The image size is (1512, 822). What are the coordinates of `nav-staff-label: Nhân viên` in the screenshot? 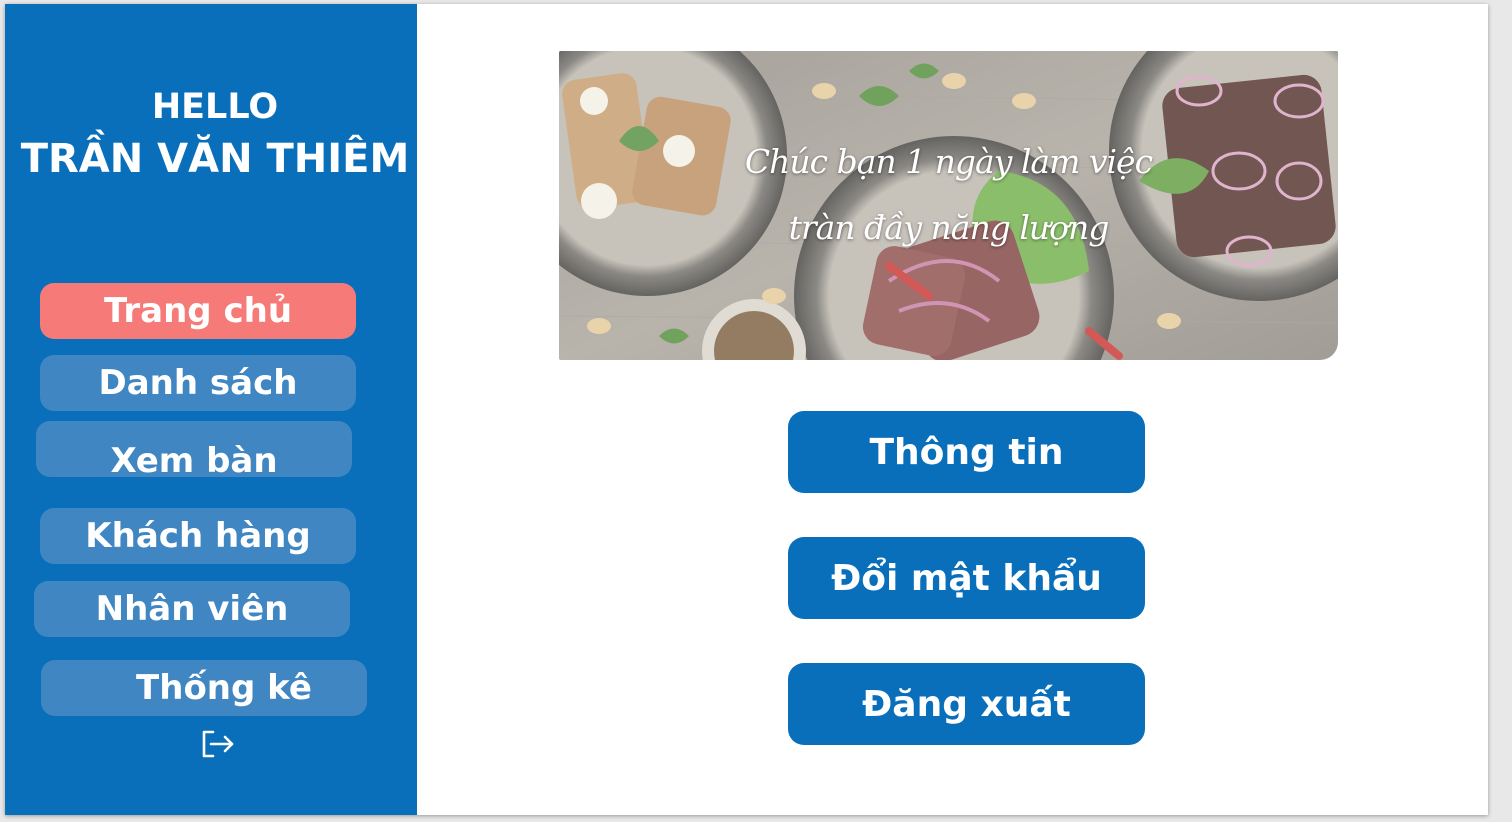 It's located at (192, 609).